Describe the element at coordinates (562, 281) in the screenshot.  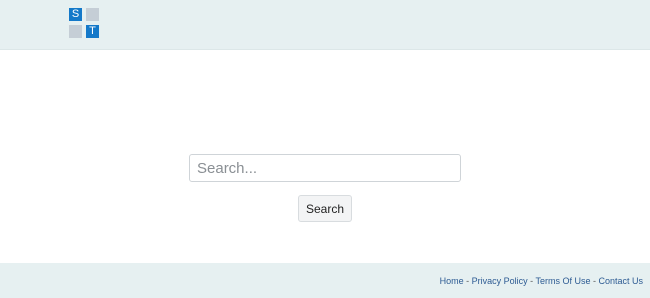
I see `footer-link-terms-of-use: Terms Of Use` at that location.